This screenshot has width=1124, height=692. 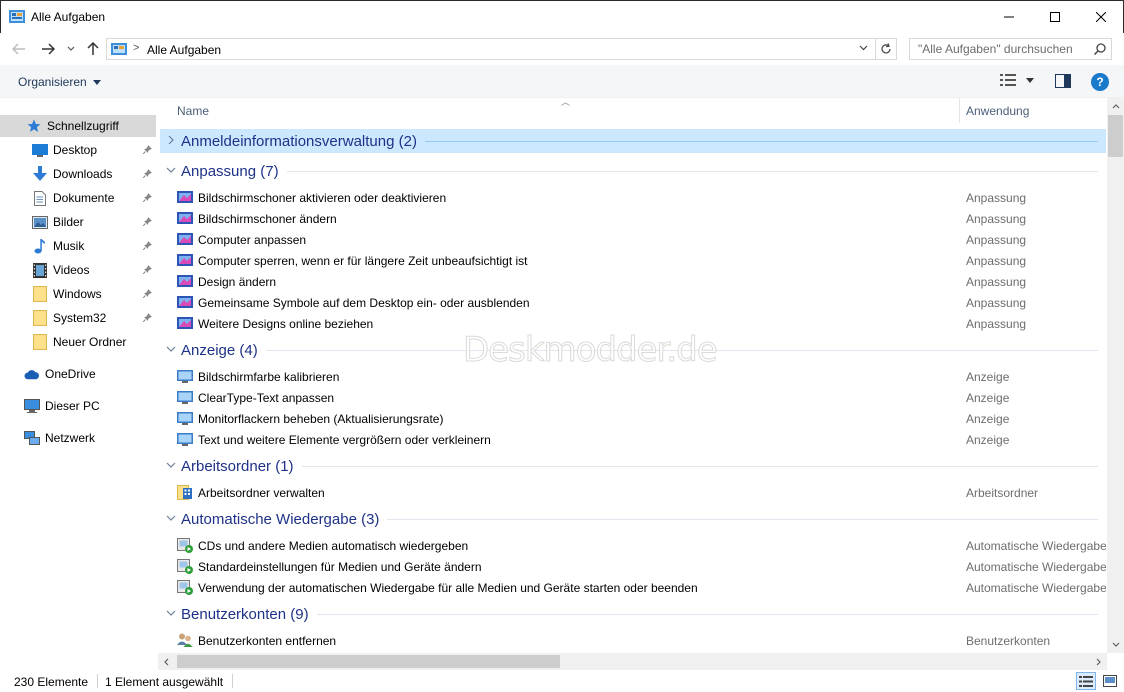 What do you see at coordinates (1055, 17) in the screenshot?
I see `maximize-button` at bounding box center [1055, 17].